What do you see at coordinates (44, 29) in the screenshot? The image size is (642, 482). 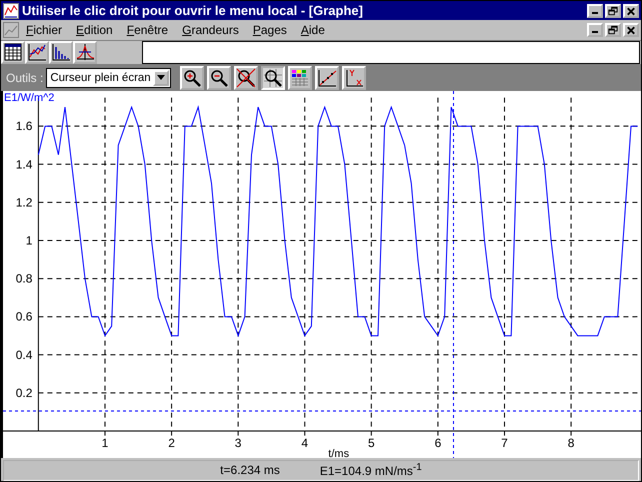 I see `menu-item: Fichier` at bounding box center [44, 29].